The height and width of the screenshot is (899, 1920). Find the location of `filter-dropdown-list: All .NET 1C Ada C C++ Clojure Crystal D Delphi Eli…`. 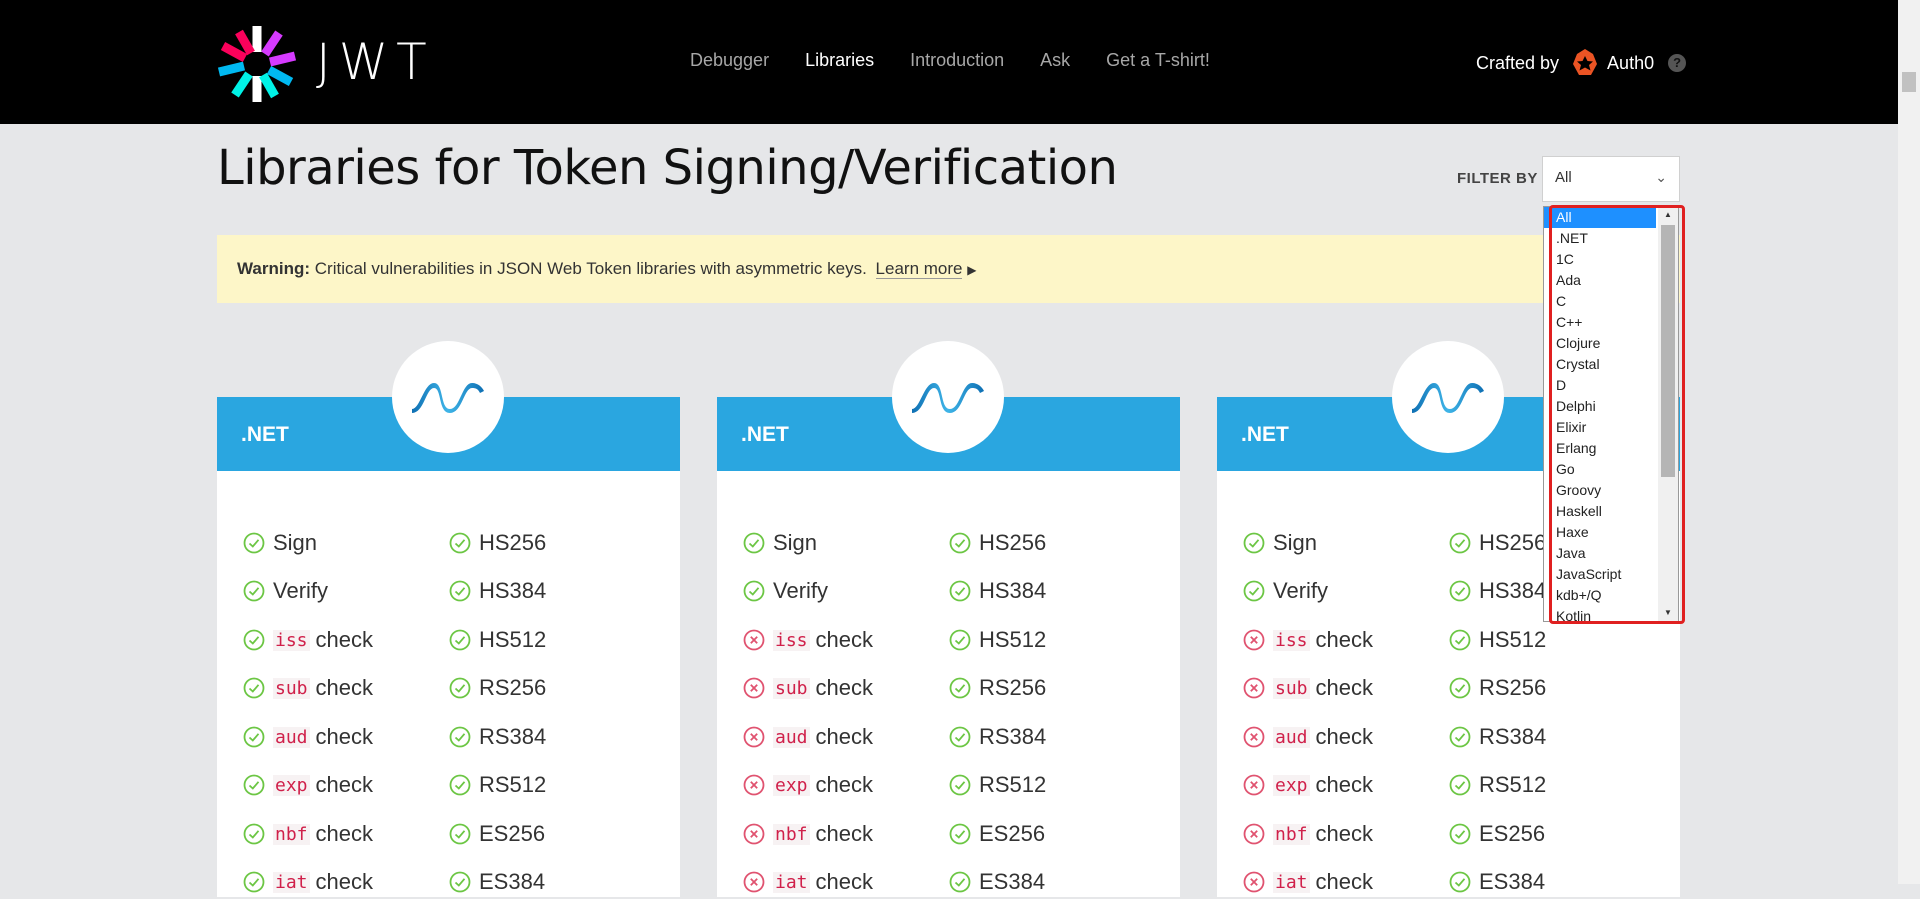

filter-dropdown-list: All .NET 1C Ada C C++ Clojure Crystal D Delphi Eli… is located at coordinates (1611, 414).